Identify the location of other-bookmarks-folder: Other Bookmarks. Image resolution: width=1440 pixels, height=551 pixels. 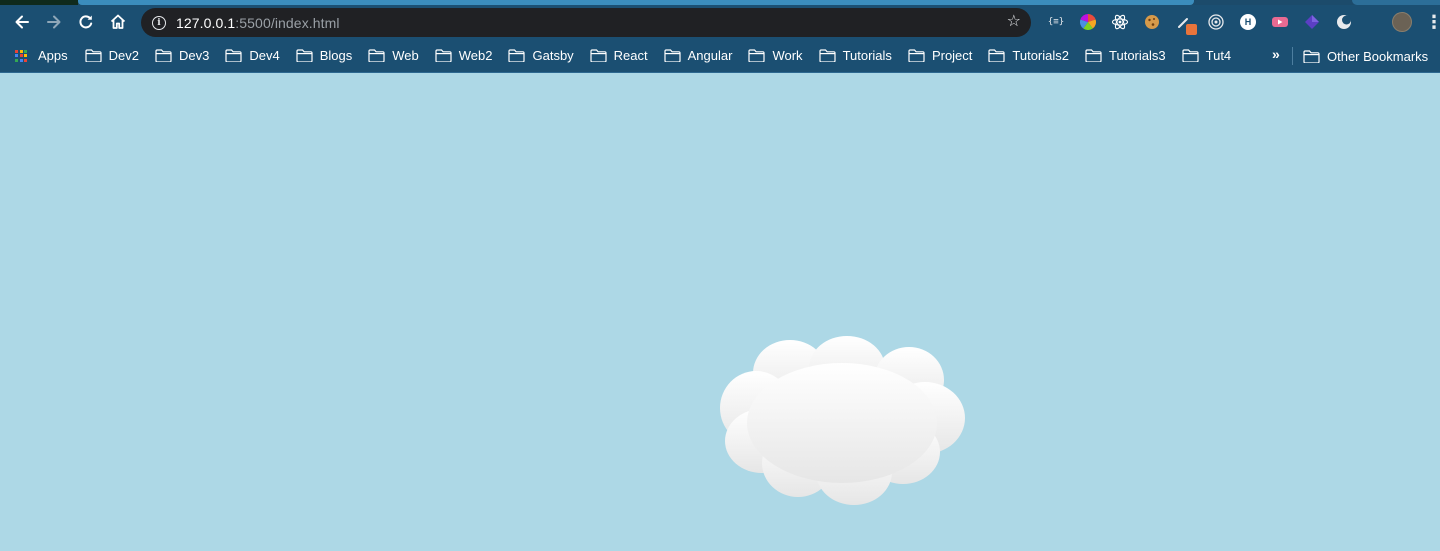
(1365, 56).